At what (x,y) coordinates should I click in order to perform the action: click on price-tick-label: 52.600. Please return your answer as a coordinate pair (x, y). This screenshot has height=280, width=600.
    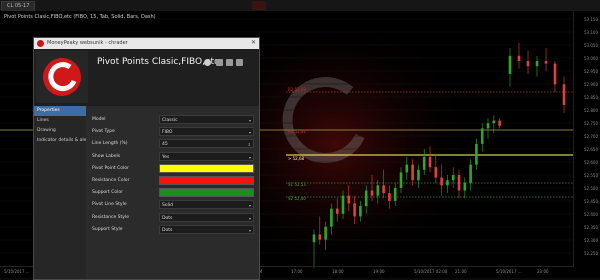
    Looking at the image, I should click on (591, 162).